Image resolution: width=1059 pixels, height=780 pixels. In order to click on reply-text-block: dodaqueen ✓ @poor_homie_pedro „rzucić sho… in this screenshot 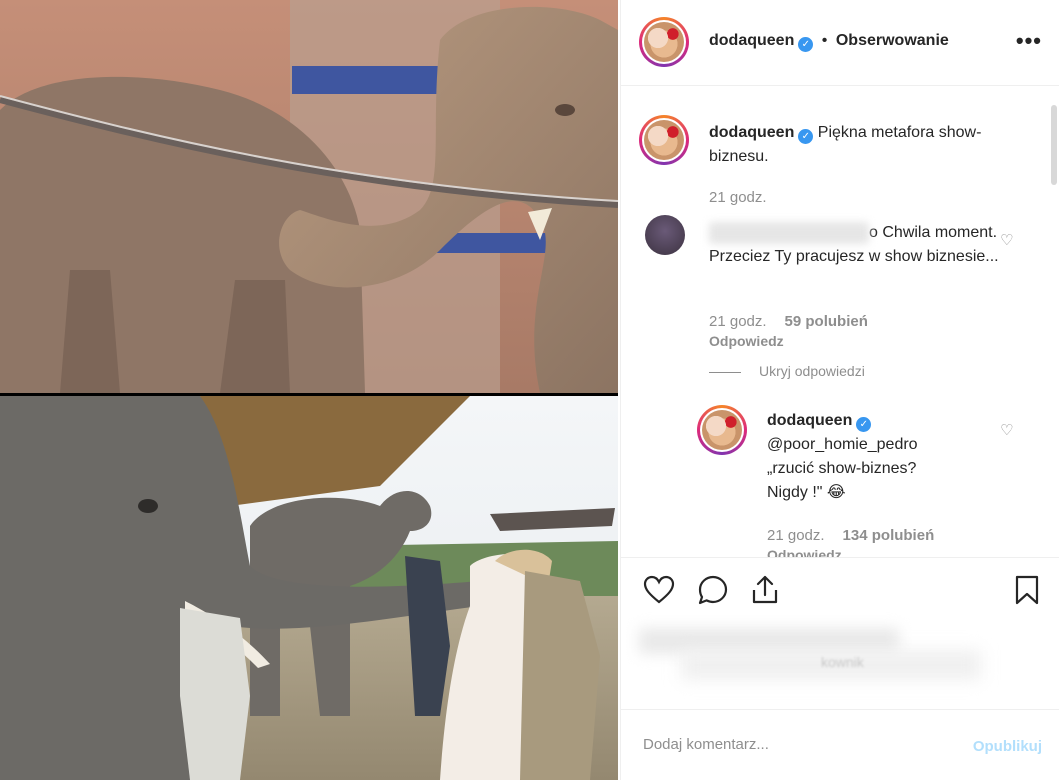, I will do `click(877, 457)`.